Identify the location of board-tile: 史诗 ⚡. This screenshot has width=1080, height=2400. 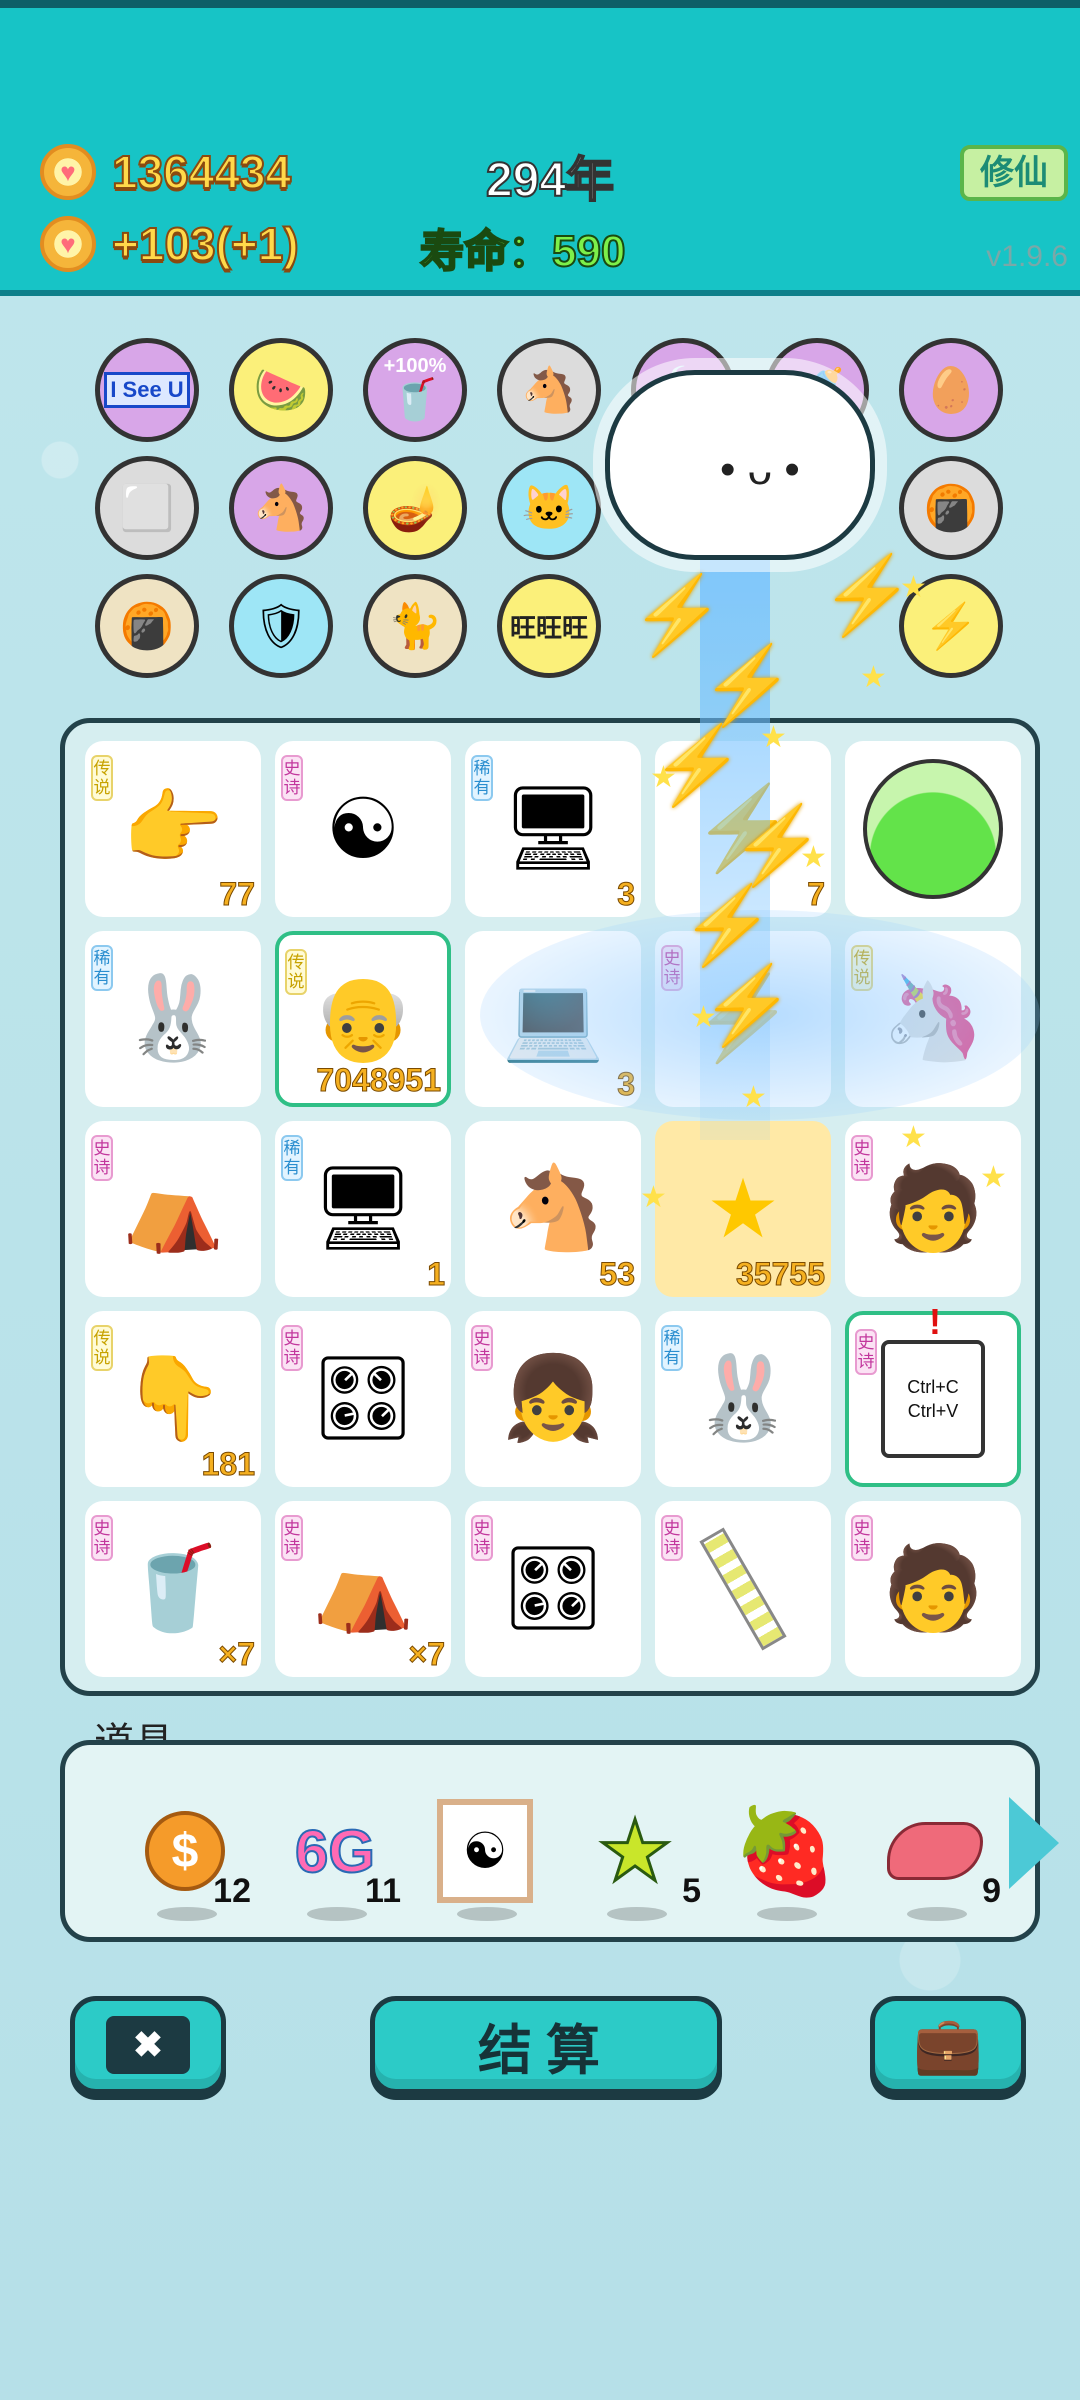
(743, 1019).